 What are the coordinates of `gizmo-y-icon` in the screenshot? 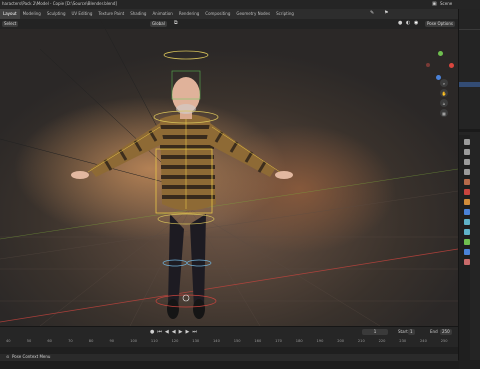 It's located at (440, 53).